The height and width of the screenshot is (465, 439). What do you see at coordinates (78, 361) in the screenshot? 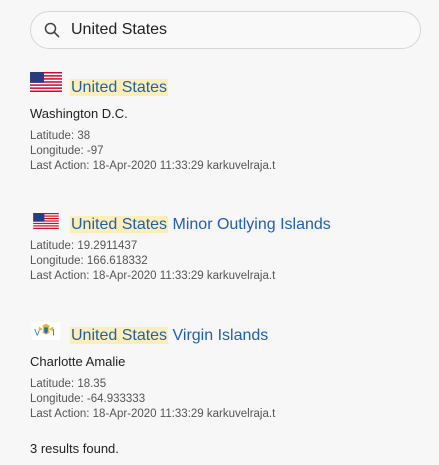
I see `capital-text: Charlotte Amalie` at bounding box center [78, 361].